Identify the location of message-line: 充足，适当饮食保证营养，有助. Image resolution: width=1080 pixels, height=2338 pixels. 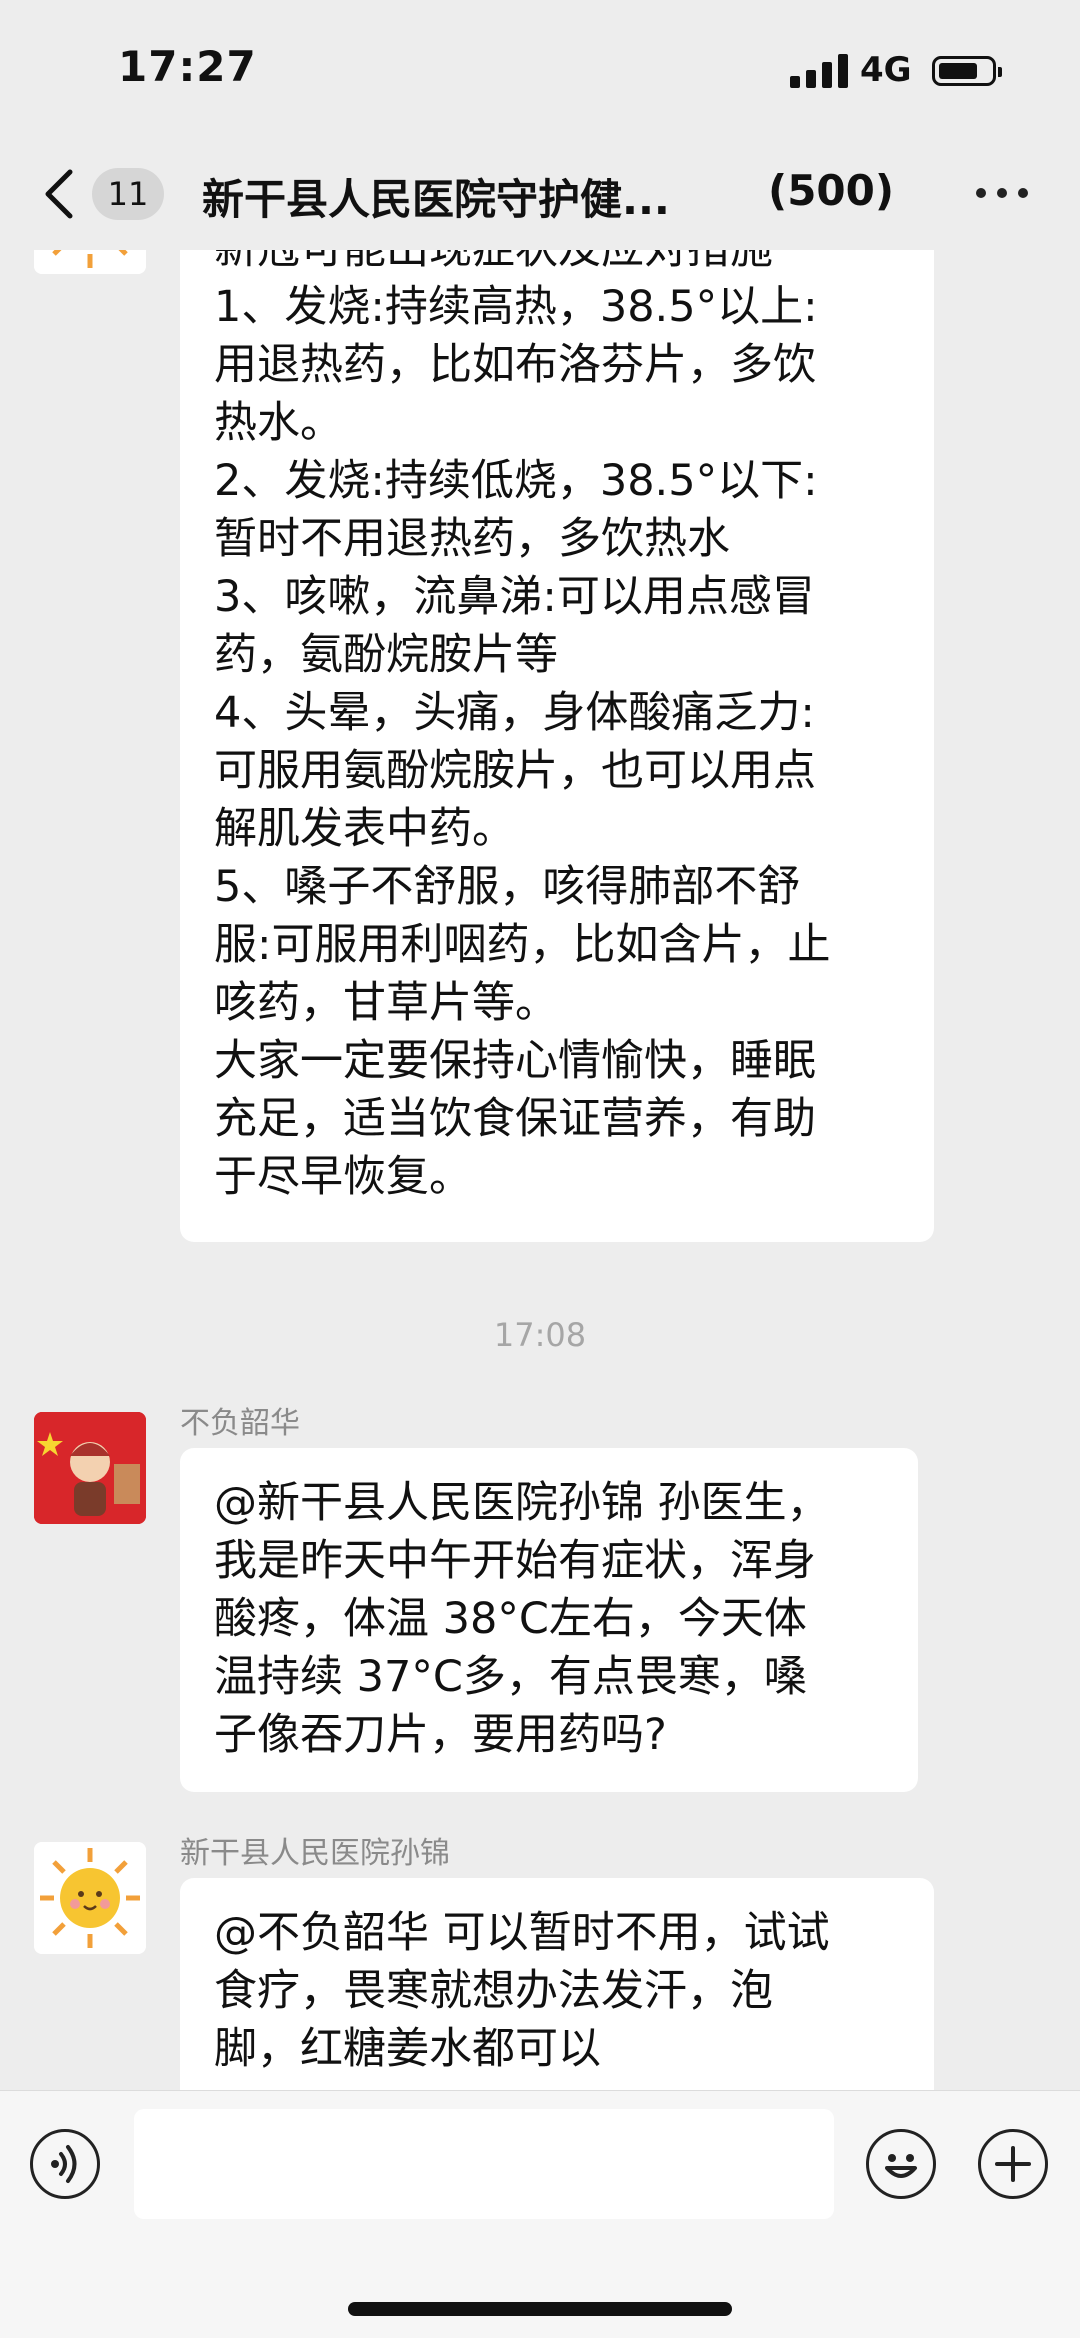
(515, 1119).